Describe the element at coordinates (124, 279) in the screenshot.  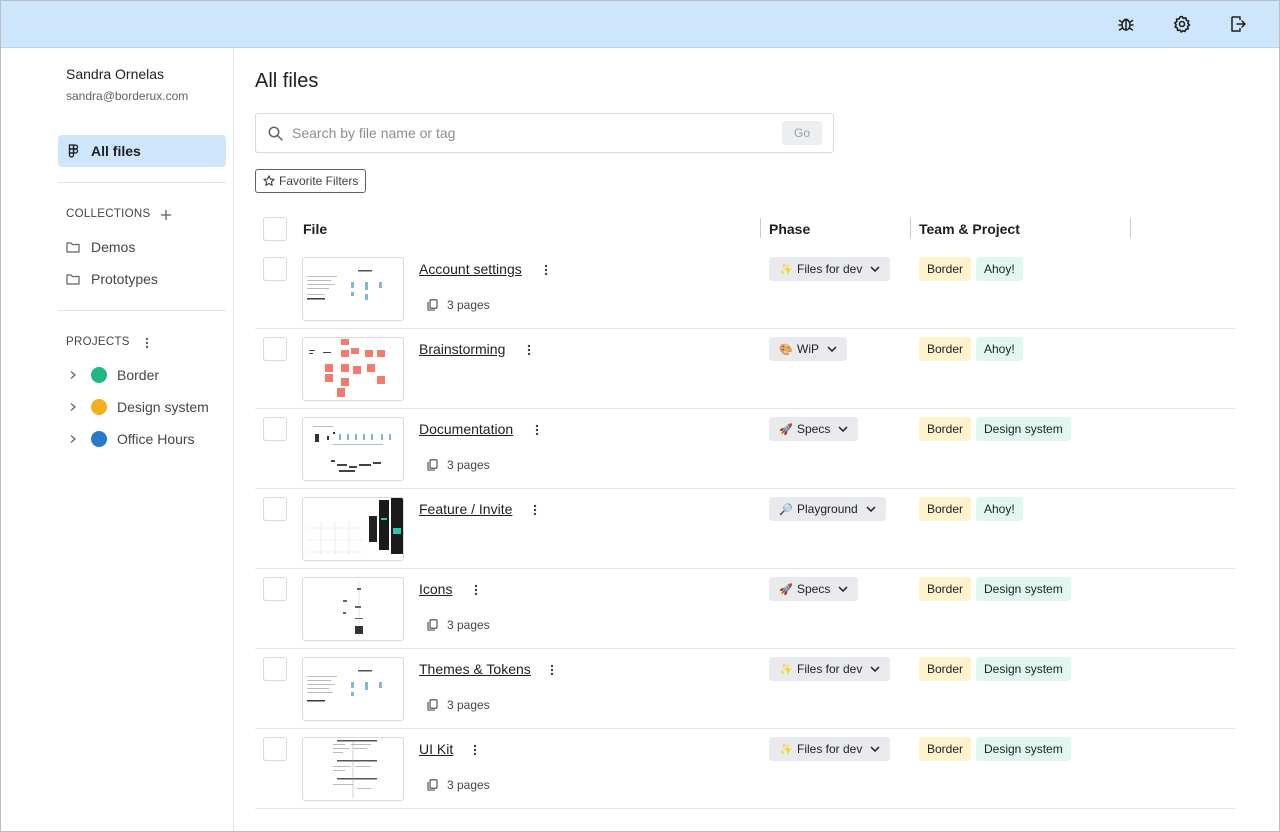
I see `collection-label: Prototypes` at that location.